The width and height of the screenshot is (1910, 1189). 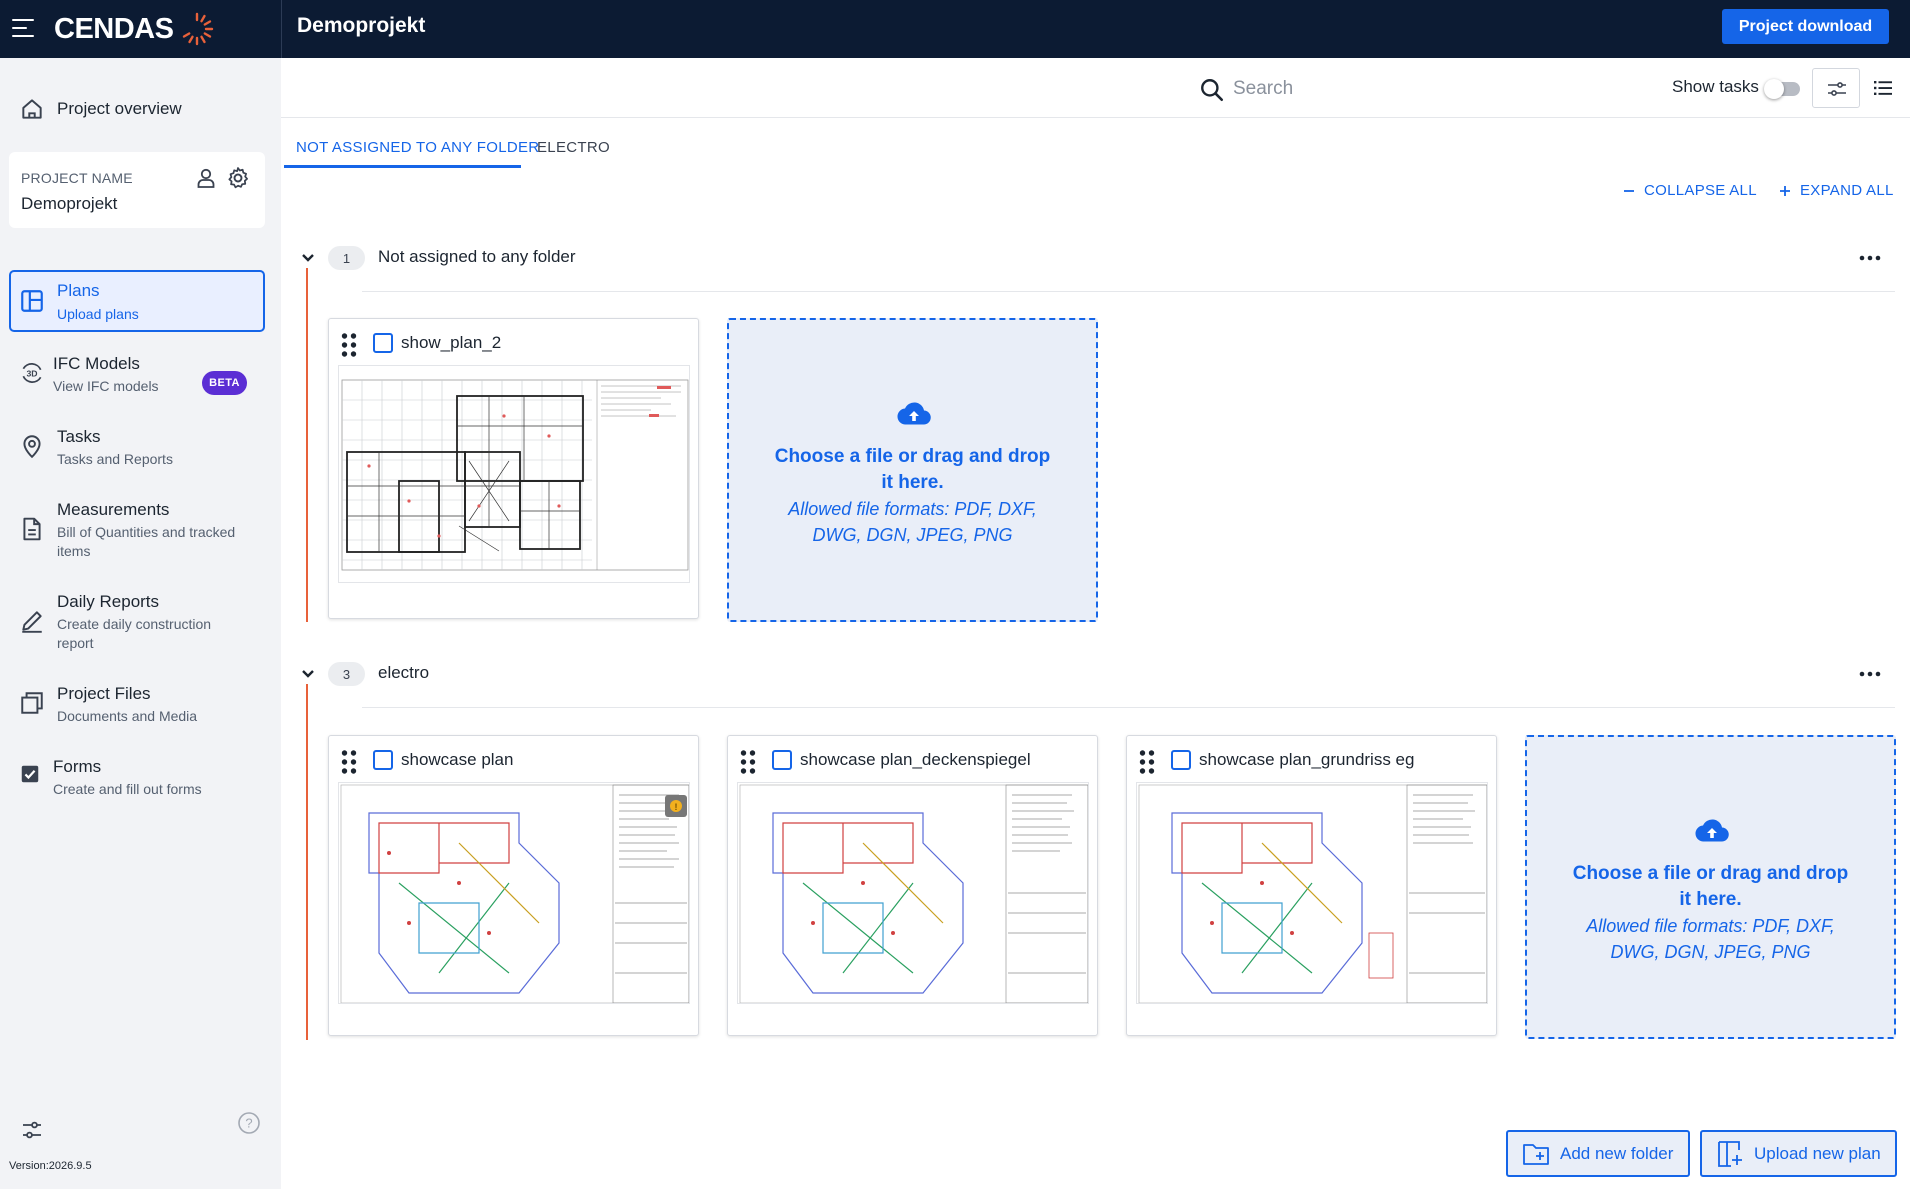 I want to click on show-tasks-label: Show tasks, so click(x=1715, y=86).